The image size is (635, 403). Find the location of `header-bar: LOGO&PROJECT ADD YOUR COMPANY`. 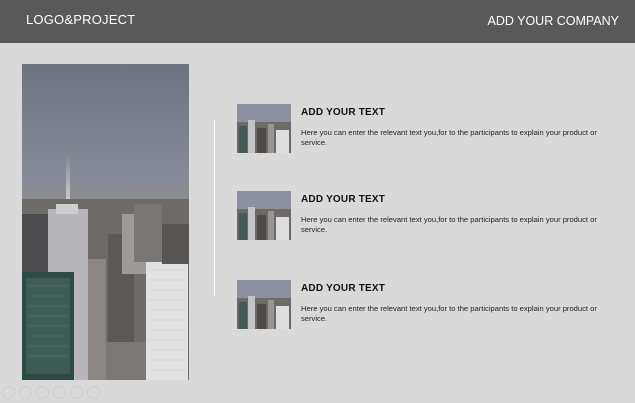

header-bar: LOGO&PROJECT ADD YOUR COMPANY is located at coordinates (317, 21).